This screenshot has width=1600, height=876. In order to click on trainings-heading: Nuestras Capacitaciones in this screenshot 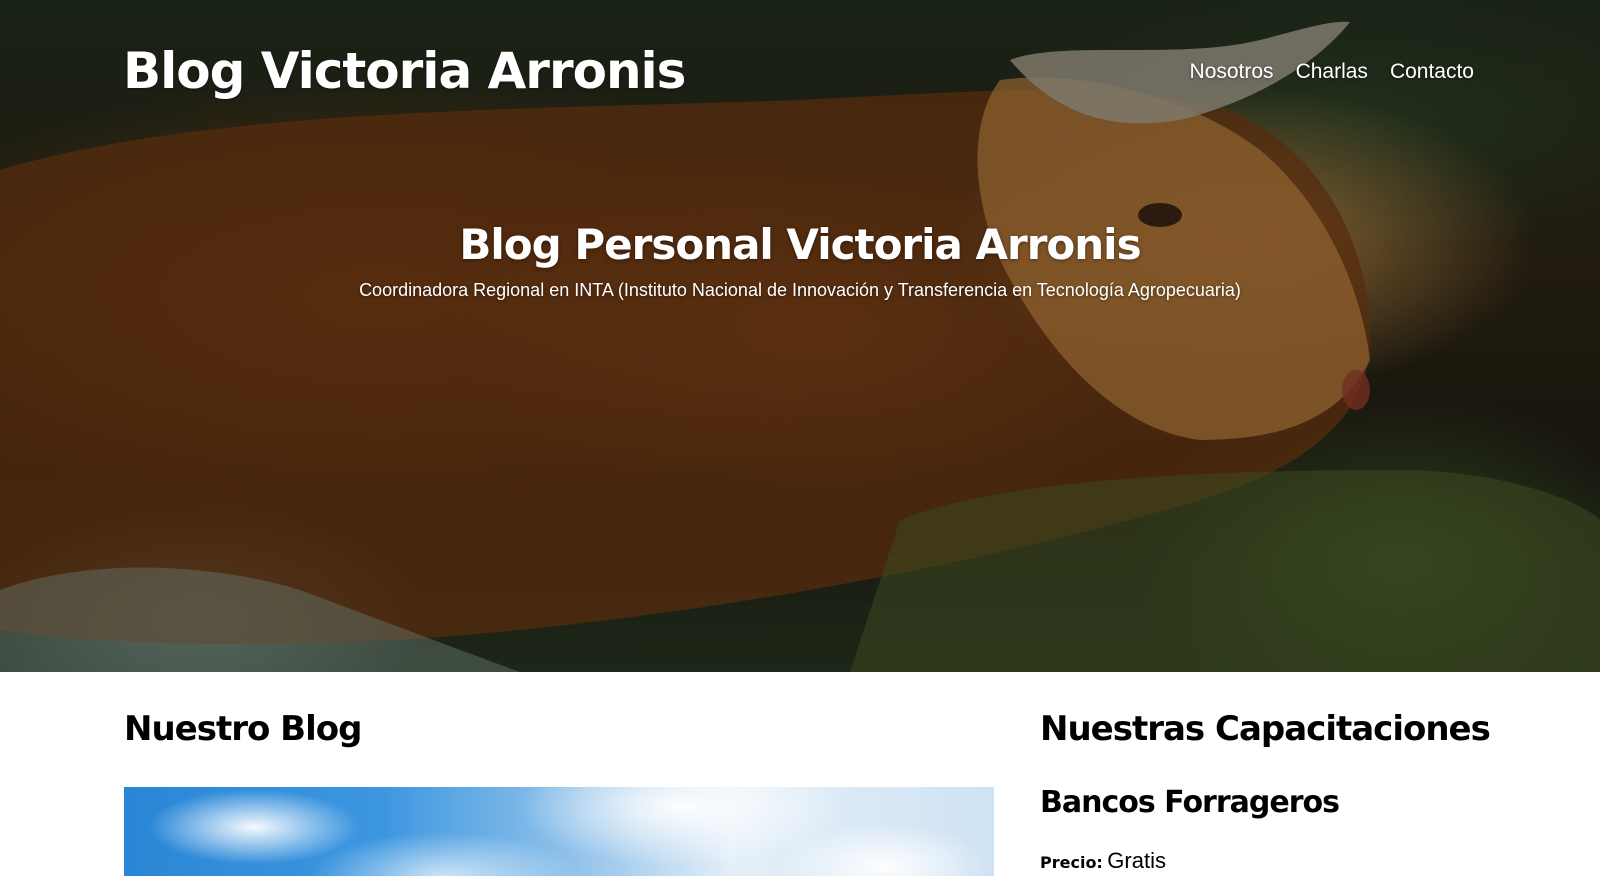, I will do `click(1265, 729)`.